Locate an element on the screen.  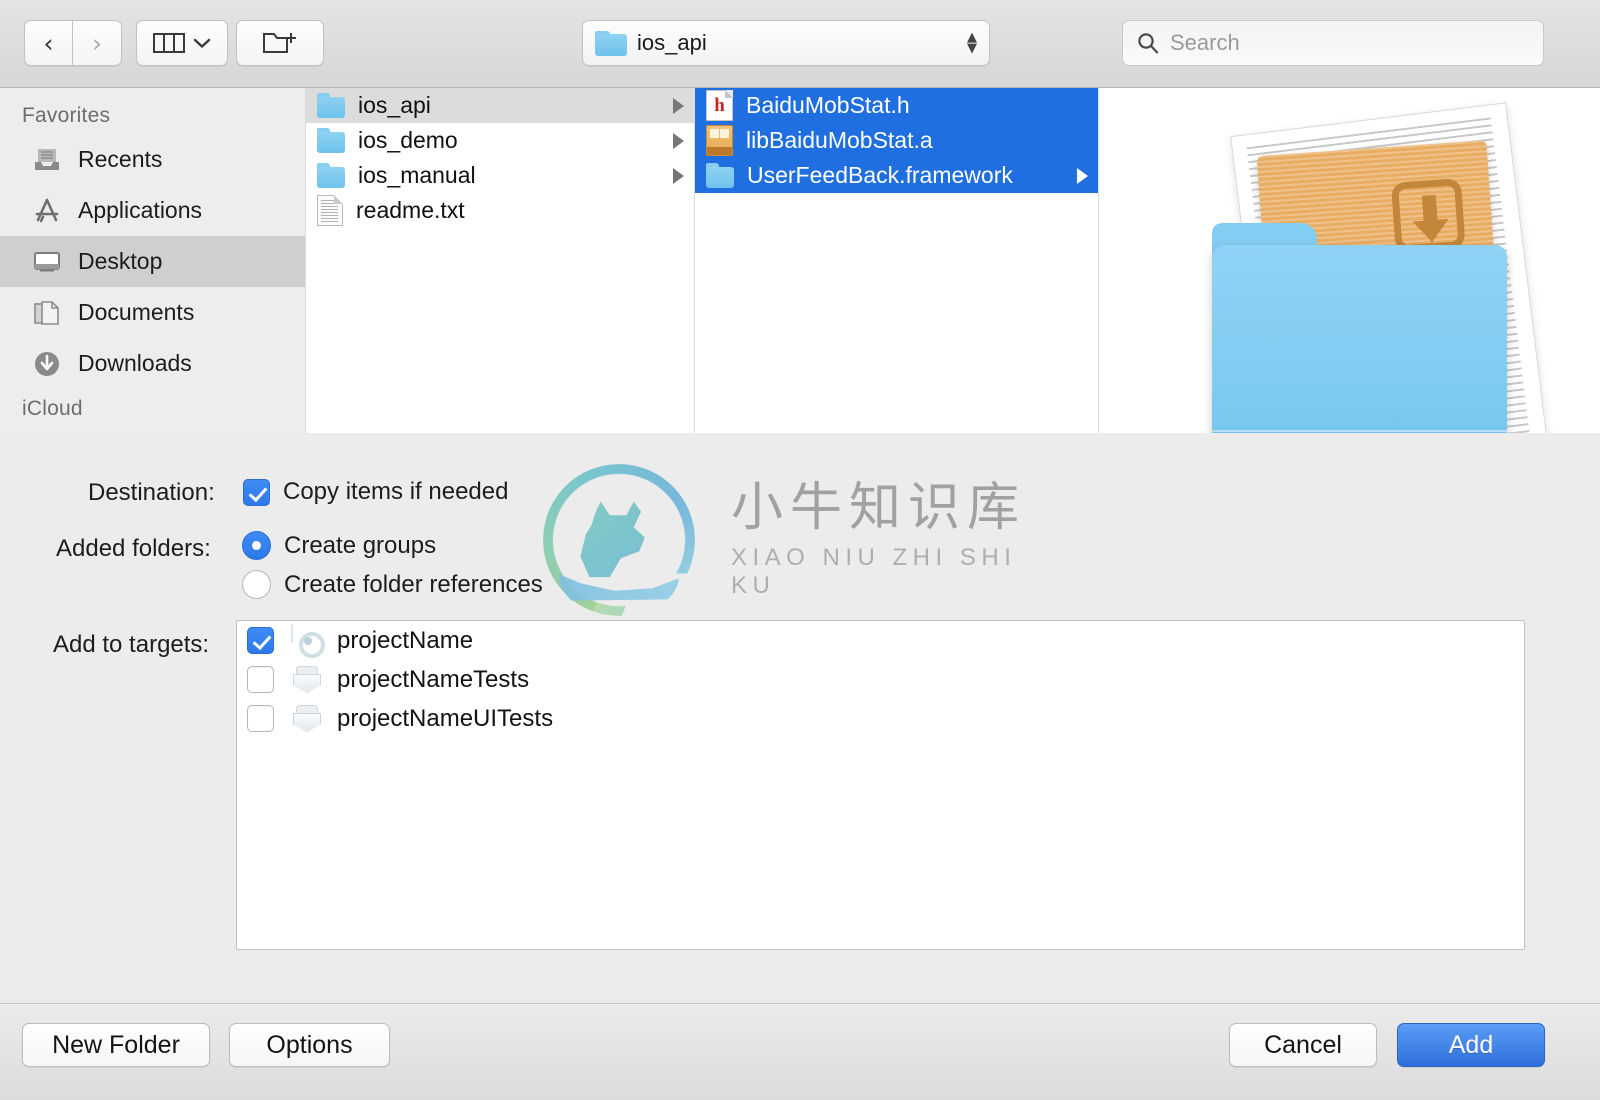
sidebar-section-favorites: Favorites is located at coordinates (66, 115).